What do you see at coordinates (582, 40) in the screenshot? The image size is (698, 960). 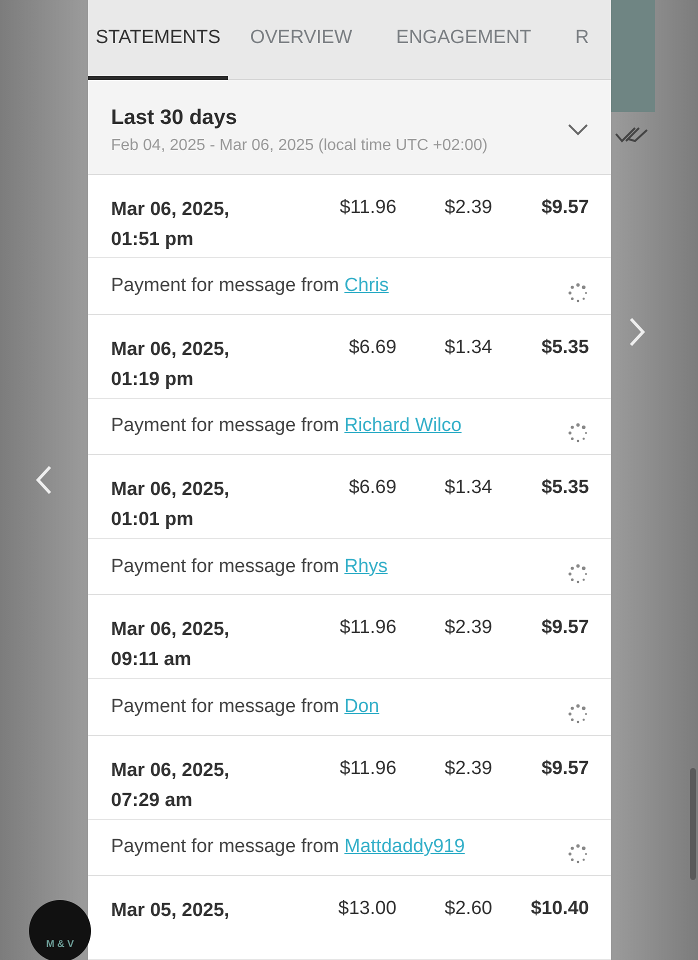 I see `tab: R` at bounding box center [582, 40].